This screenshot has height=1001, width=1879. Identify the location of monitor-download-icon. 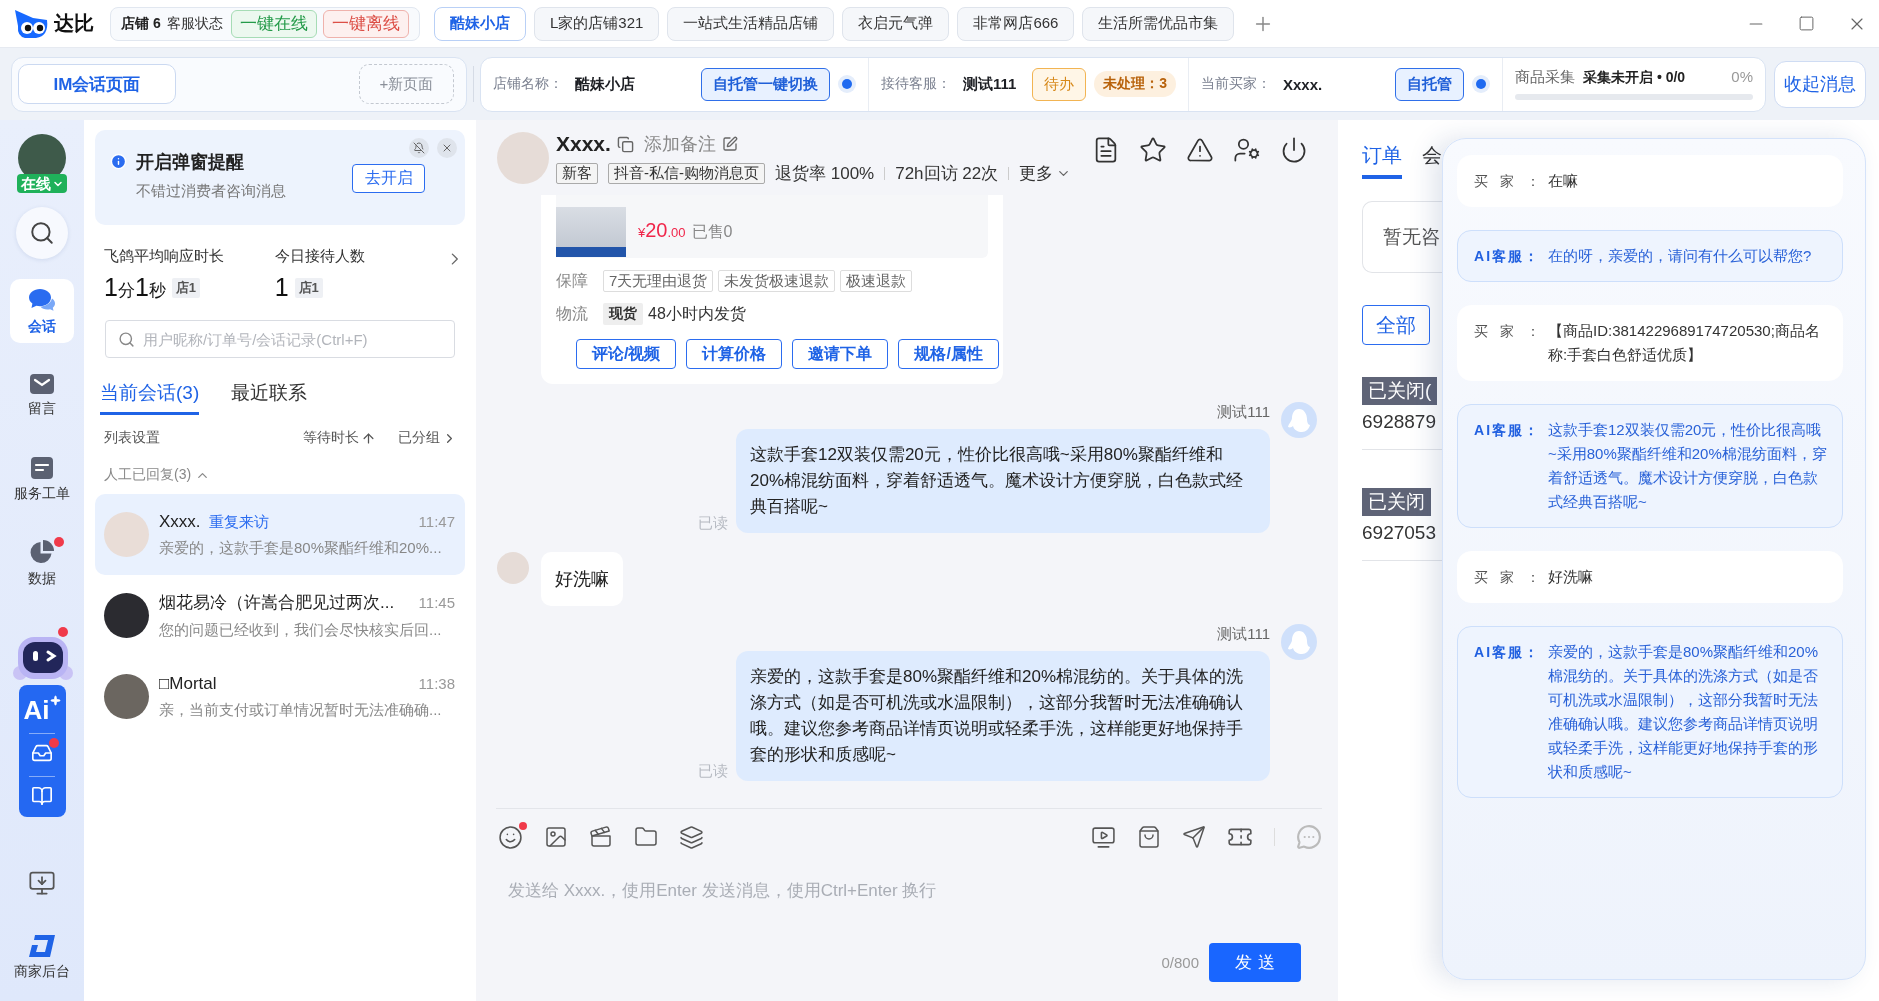
(42, 883).